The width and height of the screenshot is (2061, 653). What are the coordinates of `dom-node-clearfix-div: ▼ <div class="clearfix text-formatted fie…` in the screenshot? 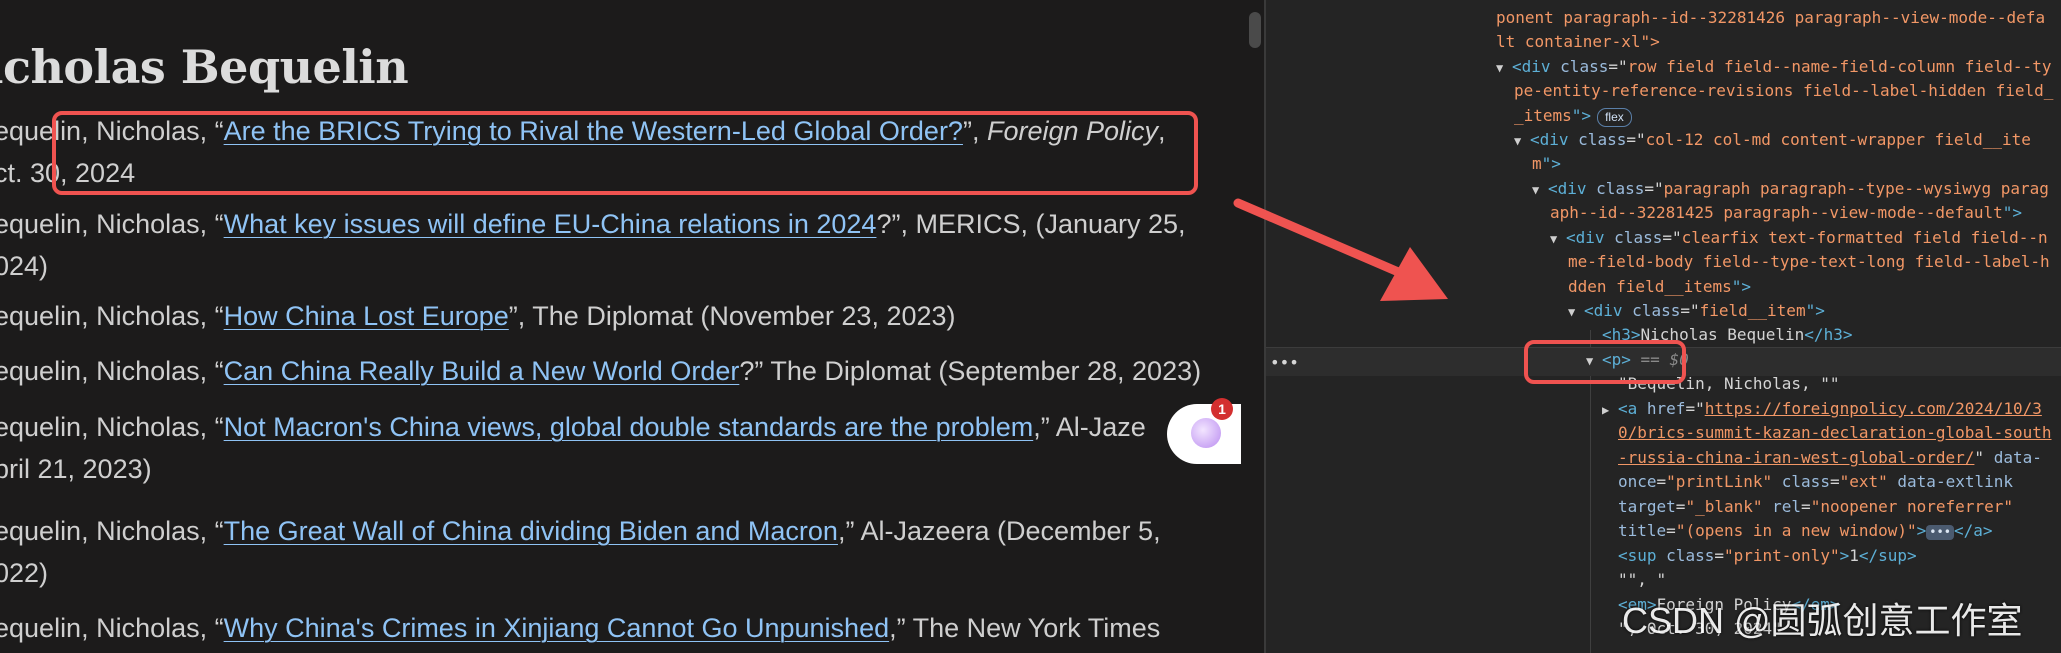 It's located at (1799, 239).